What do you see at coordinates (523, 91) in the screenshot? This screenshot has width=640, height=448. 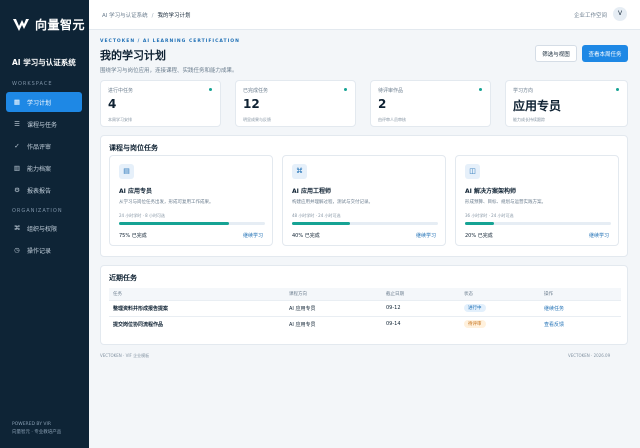 I see `stat-label: 学习方向` at bounding box center [523, 91].